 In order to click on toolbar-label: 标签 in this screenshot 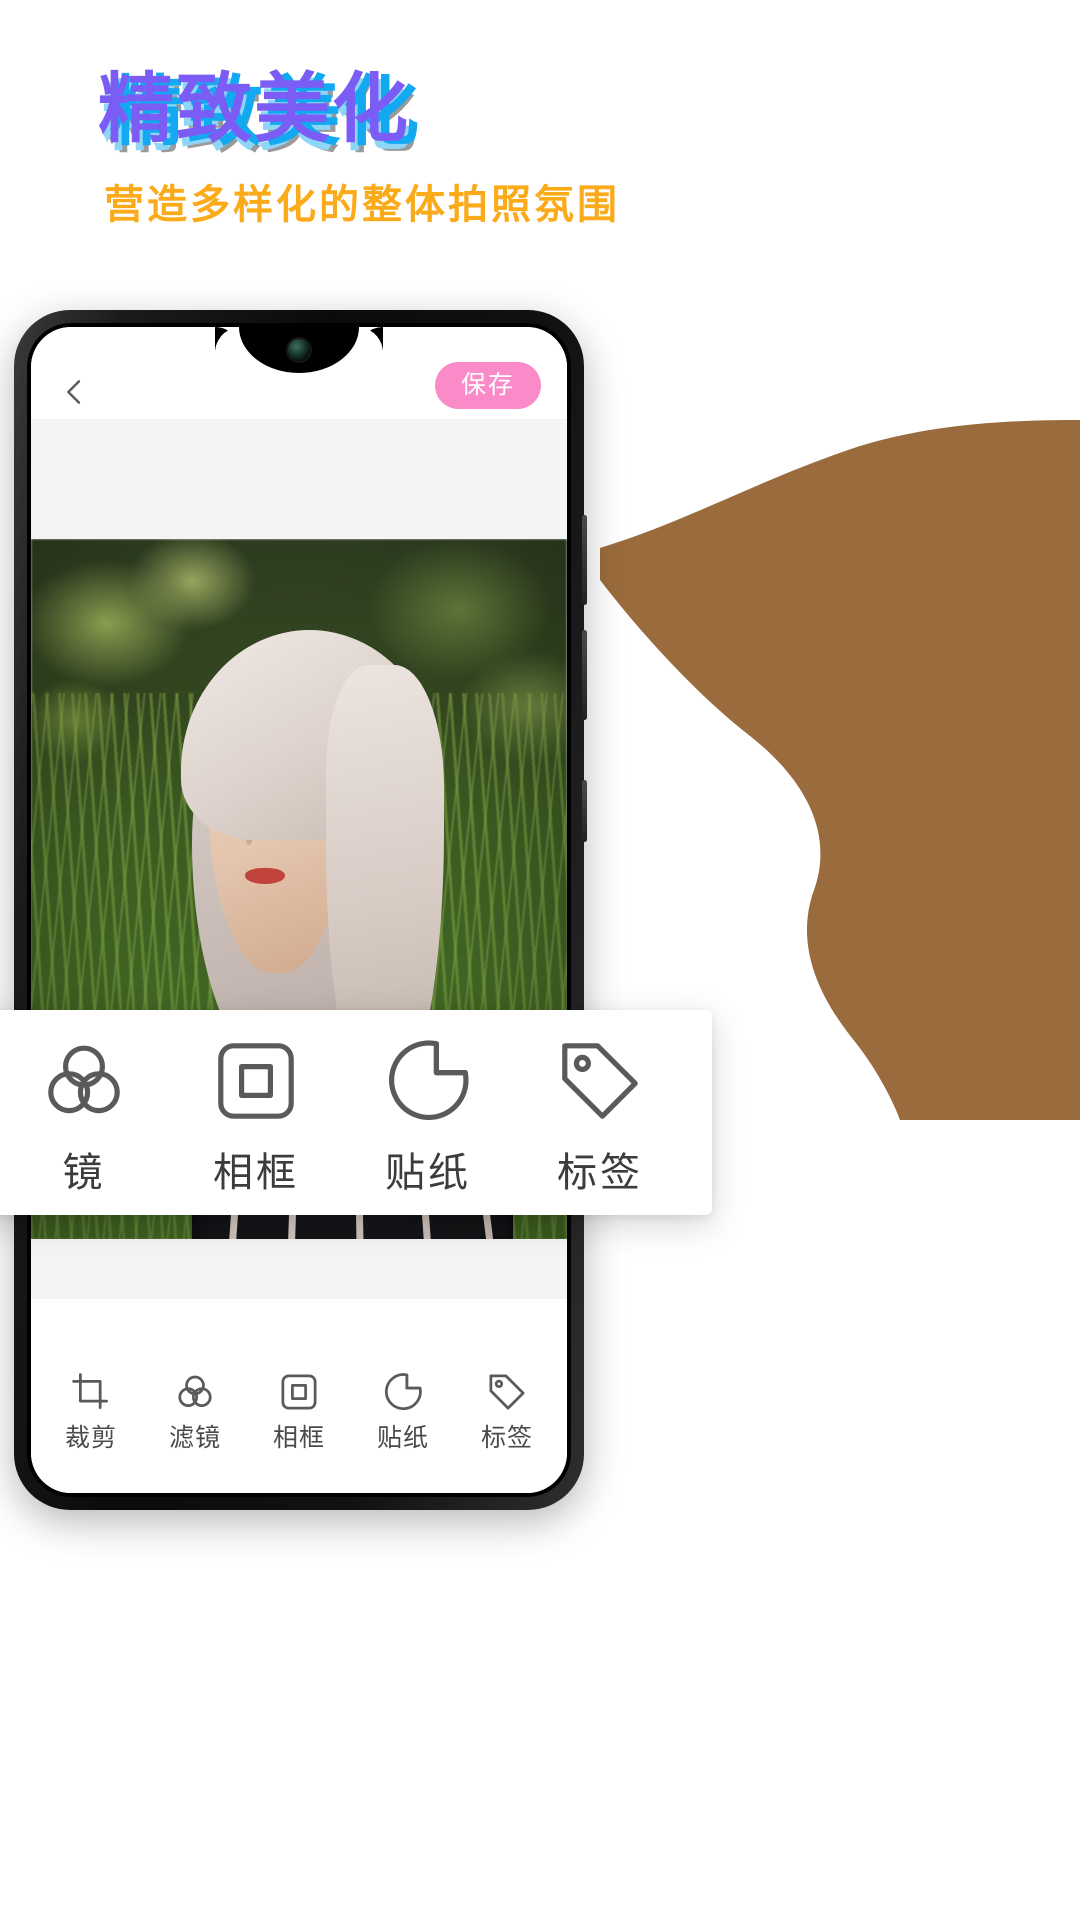, I will do `click(600, 1172)`.